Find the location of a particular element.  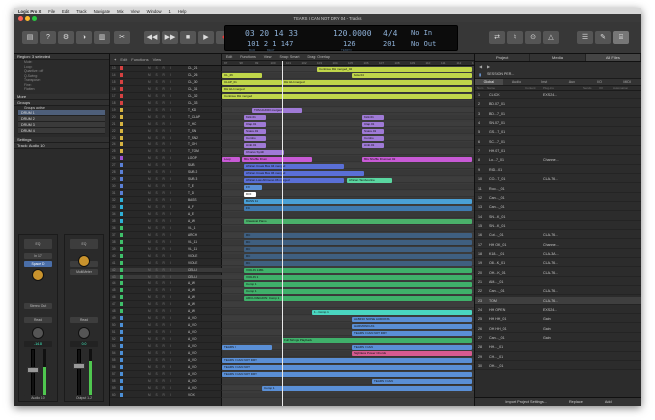

track-row: 59 M S R I A_VO is located at coordinates (166, 388).